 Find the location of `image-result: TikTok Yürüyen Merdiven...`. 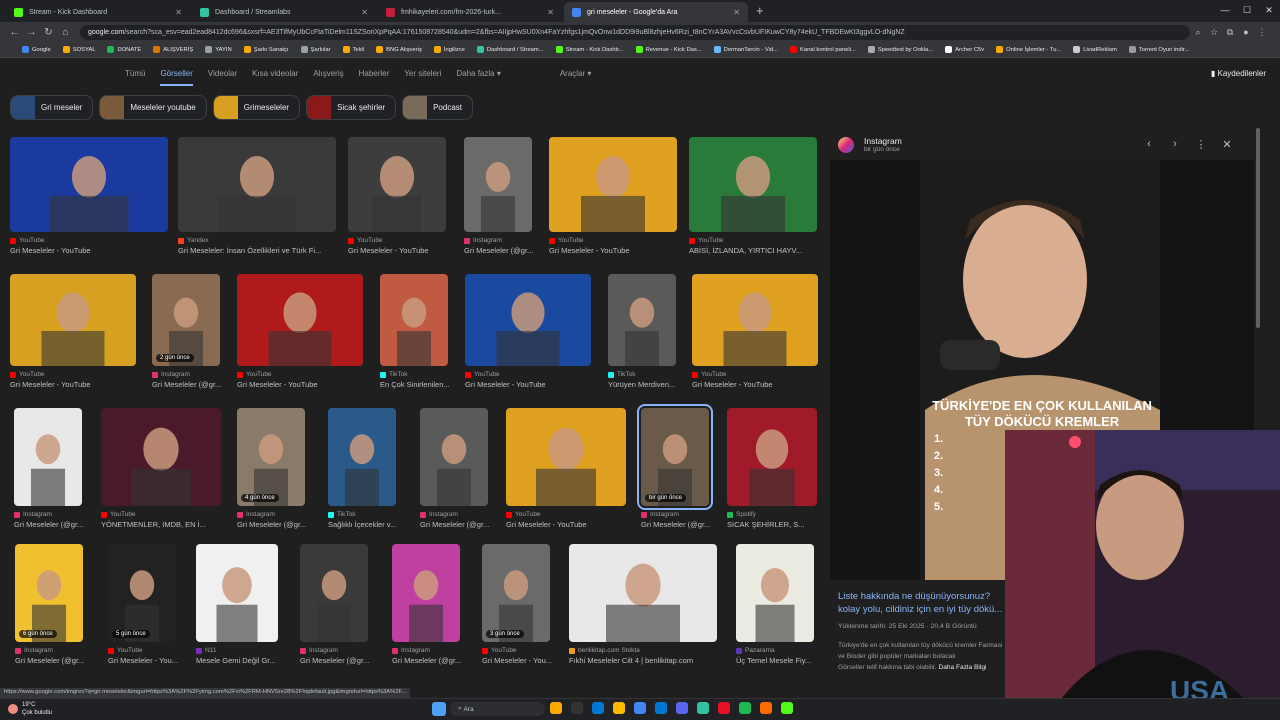

image-result: TikTok Yürüyen Merdiven... is located at coordinates (642, 334).